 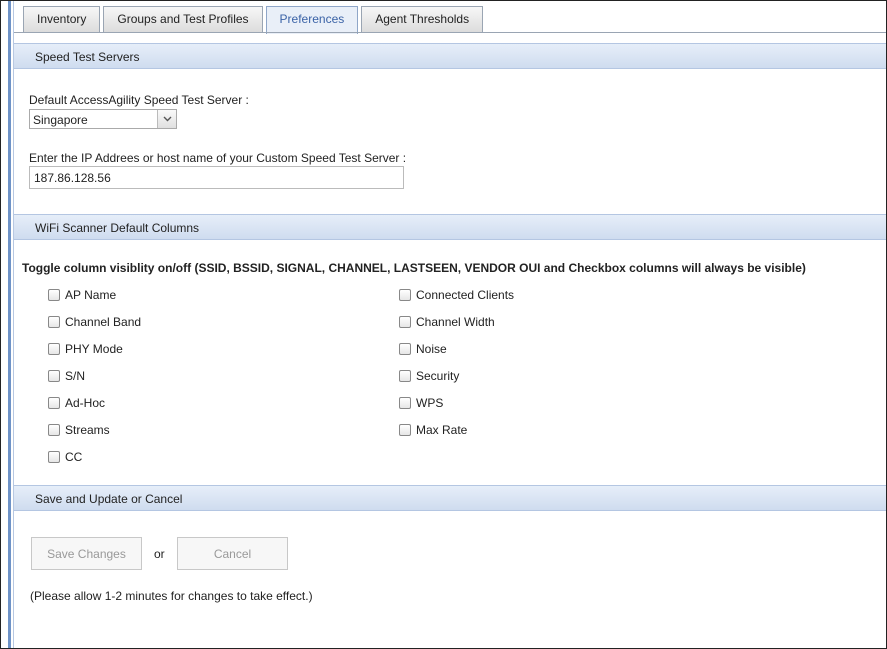 What do you see at coordinates (62, 19) in the screenshot?
I see `tab-inventory: Inventory` at bounding box center [62, 19].